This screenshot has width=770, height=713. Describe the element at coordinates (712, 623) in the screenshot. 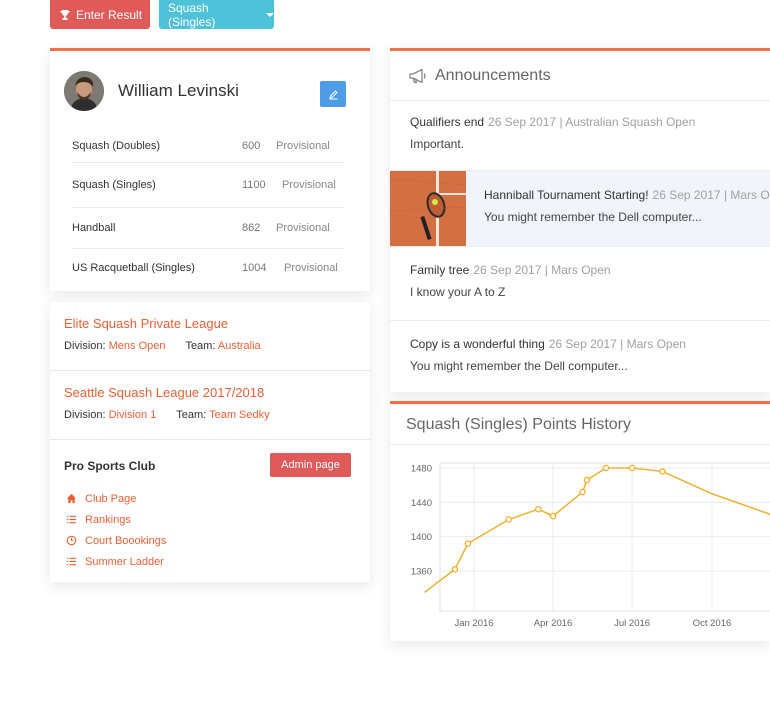

I see `x-tick-label: Oct 2016` at that location.